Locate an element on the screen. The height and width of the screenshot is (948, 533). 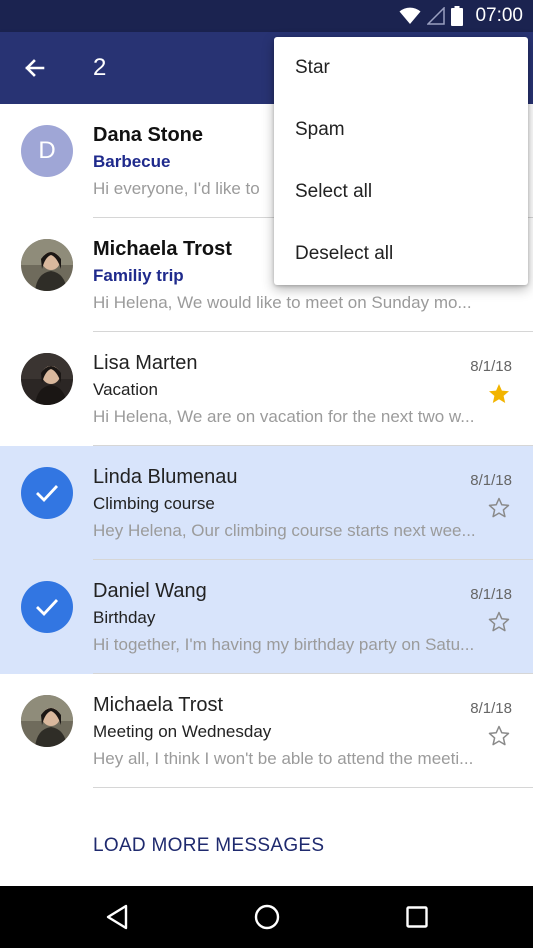
arrow-left-icon is located at coordinates (35, 68).